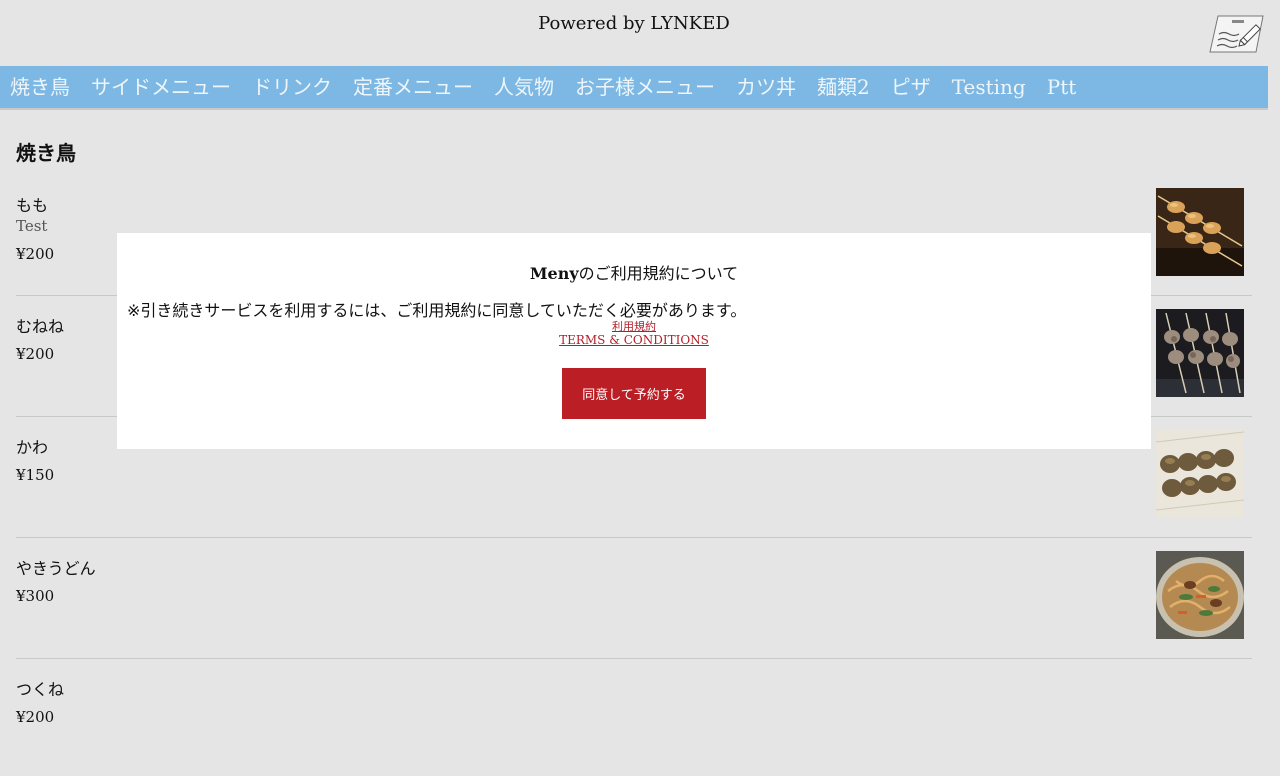 Image resolution: width=1280 pixels, height=776 pixels. What do you see at coordinates (40, 87) in the screenshot?
I see `nav-item-yakitori: 焼き鳥` at bounding box center [40, 87].